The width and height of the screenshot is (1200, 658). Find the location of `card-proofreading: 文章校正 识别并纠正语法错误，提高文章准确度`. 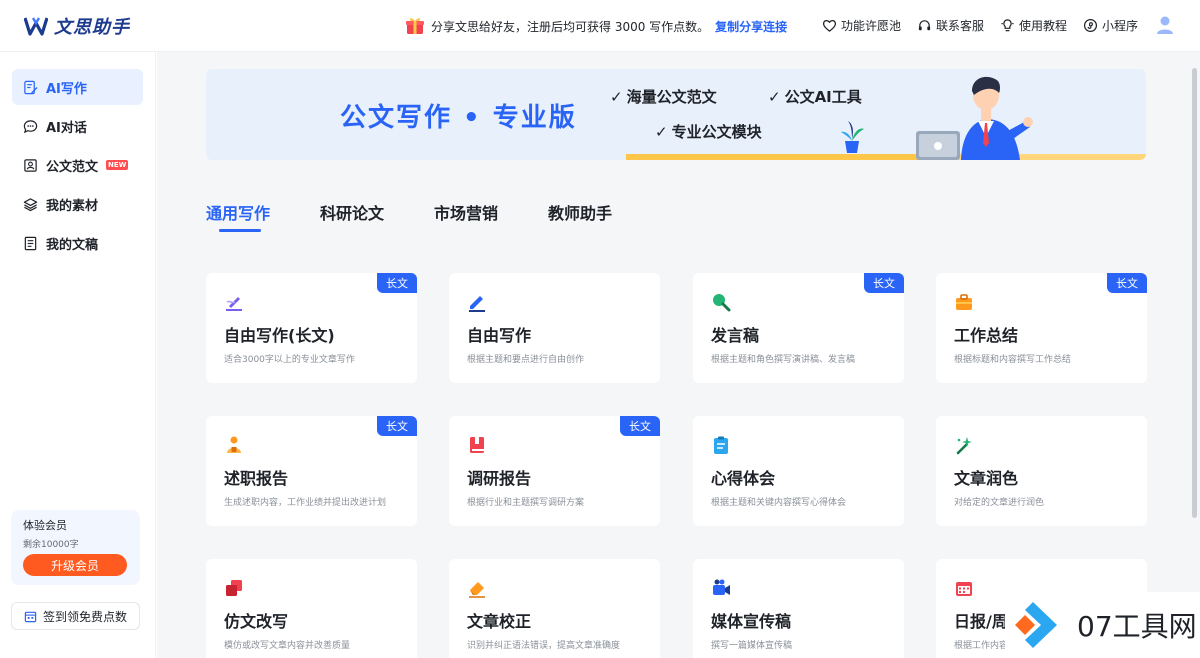

card-proofreading: 文章校正 识别并纠正语法错误，提高文章准确度 is located at coordinates (554, 608).